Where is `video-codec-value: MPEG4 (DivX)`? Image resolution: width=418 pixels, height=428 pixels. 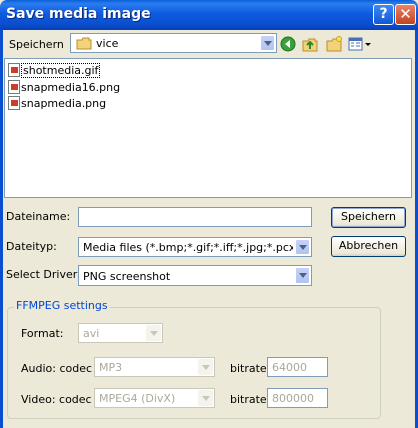
video-codec-value: MPEG4 (DivX) is located at coordinates (137, 398).